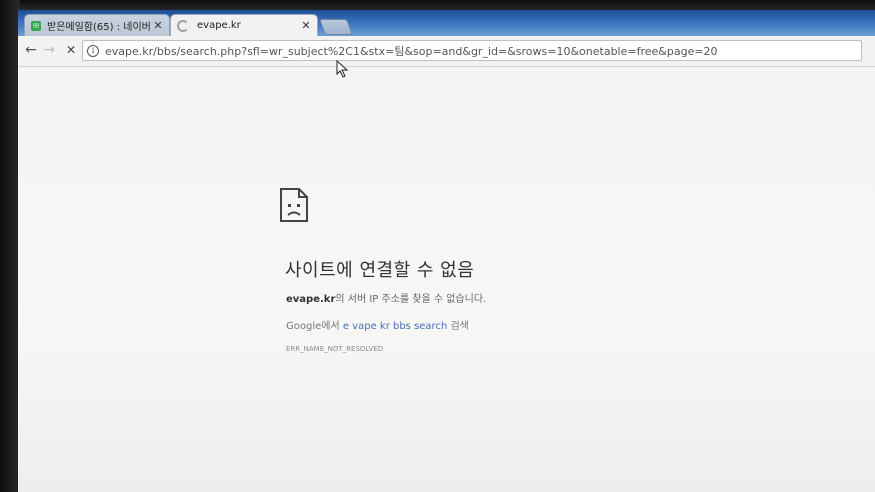  I want to click on sad-page-icon, so click(294, 205).